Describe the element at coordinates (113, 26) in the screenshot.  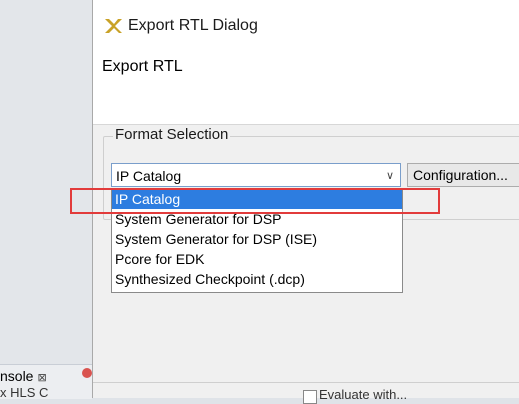
I see `vivado-logo-icon` at that location.